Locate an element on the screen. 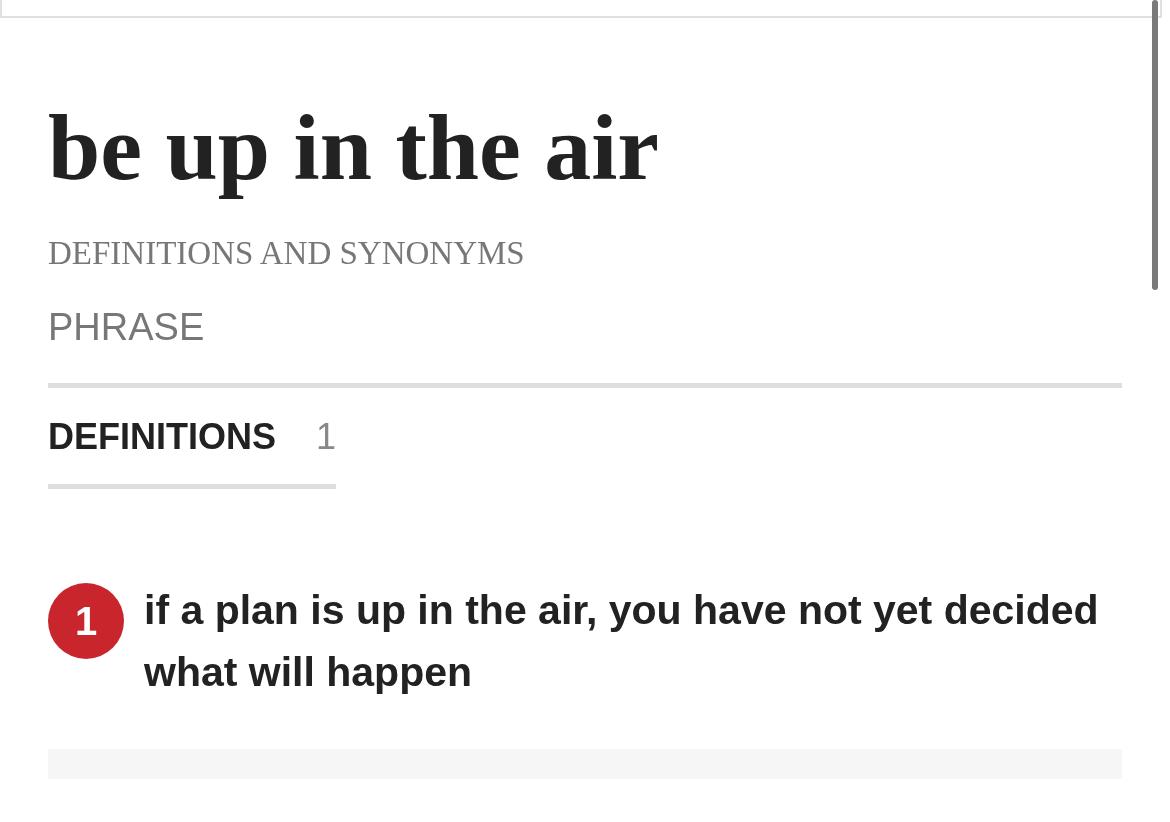 Image resolution: width=1170 pixels, height=822 pixels. subtitle: DEFINITIONS AND SYNONYMS is located at coordinates (287, 254).